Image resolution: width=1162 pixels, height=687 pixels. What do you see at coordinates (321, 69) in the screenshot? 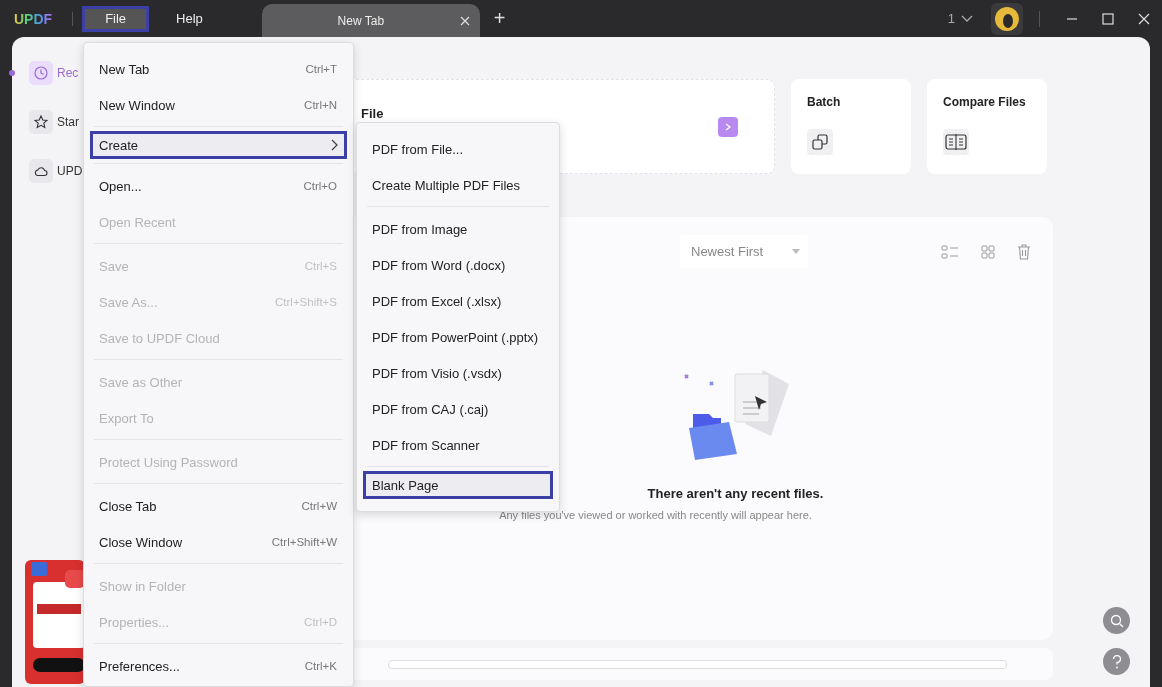
I see `shortcut-label: Ctrl+T` at bounding box center [321, 69].